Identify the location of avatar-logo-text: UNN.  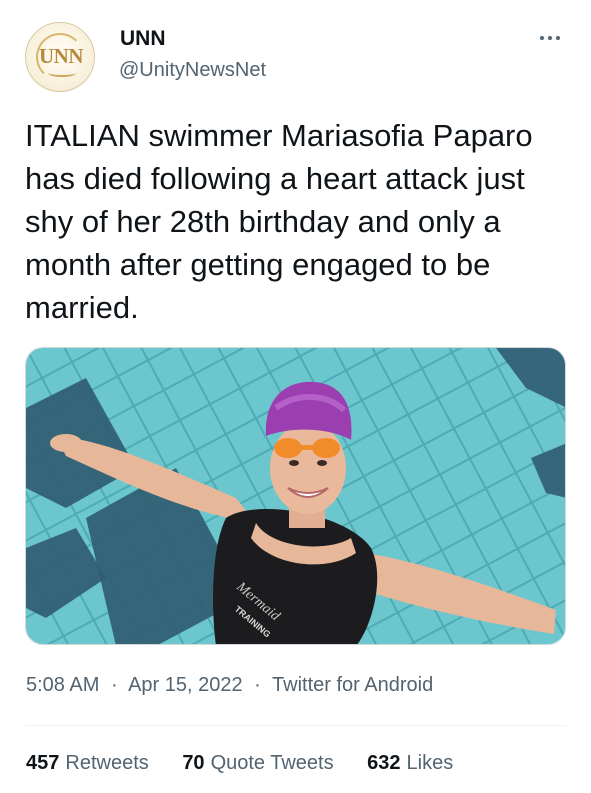
(61, 56).